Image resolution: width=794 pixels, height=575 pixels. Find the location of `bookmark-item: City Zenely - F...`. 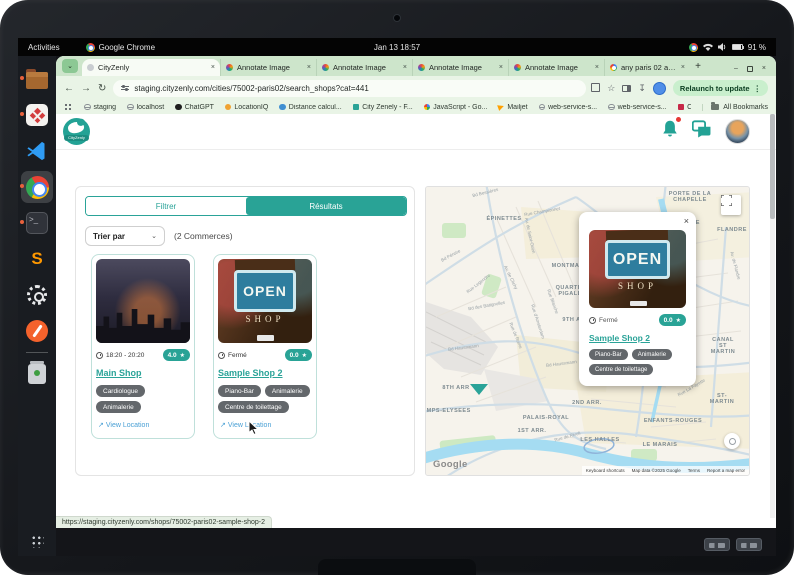

bookmark-item: City Zenely - F... is located at coordinates (382, 107).